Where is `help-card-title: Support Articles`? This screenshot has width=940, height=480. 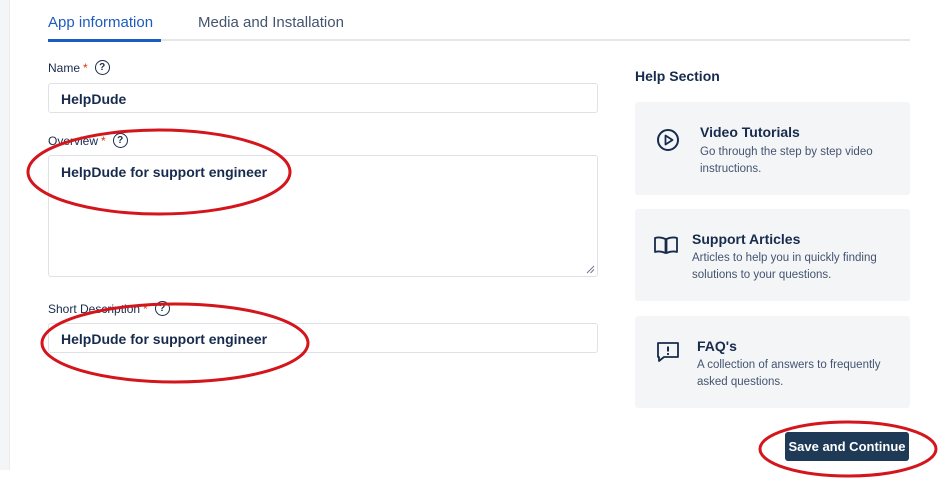 help-card-title: Support Articles is located at coordinates (746, 239).